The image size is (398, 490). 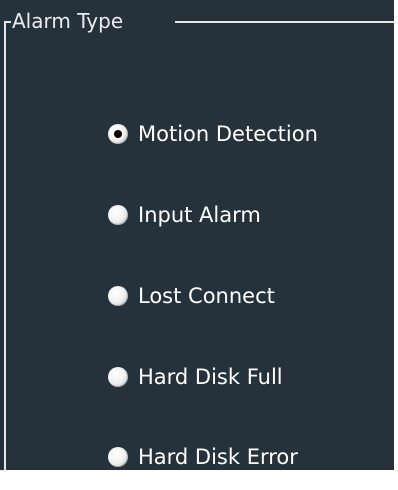 I want to click on radio-label: Lost Connect, so click(x=206, y=296).